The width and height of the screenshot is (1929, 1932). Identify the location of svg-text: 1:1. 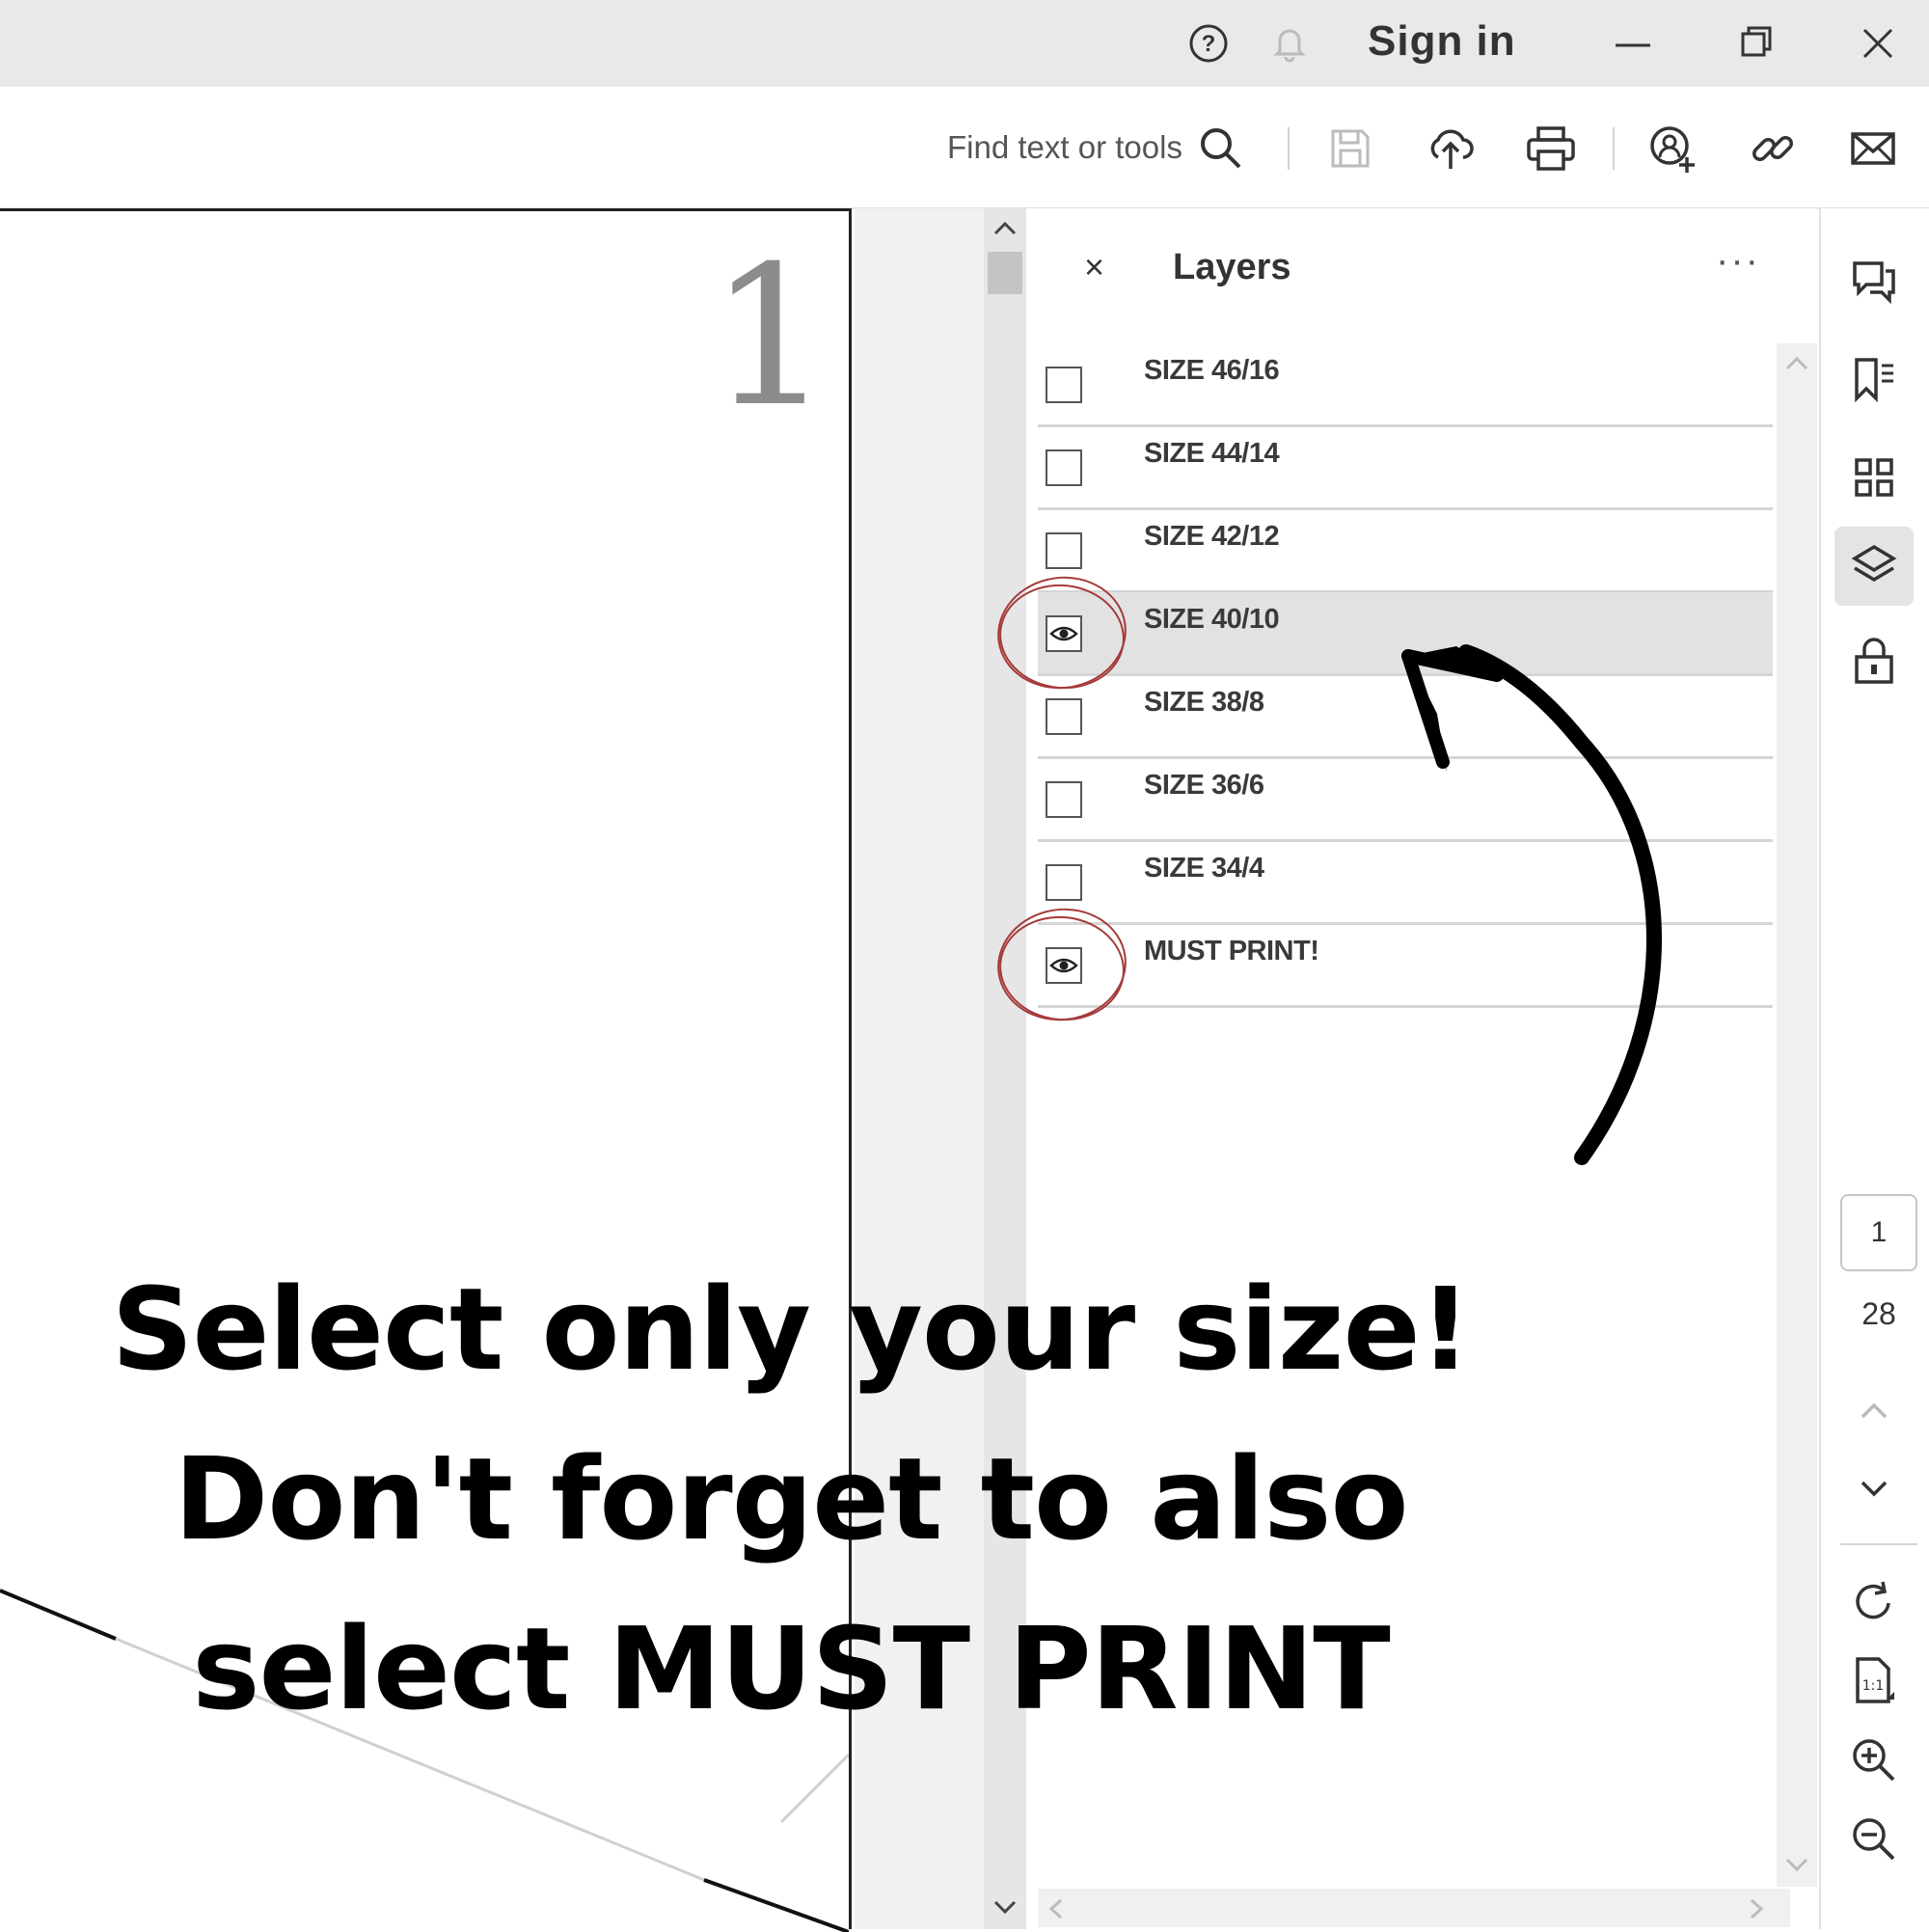
(1874, 1686).